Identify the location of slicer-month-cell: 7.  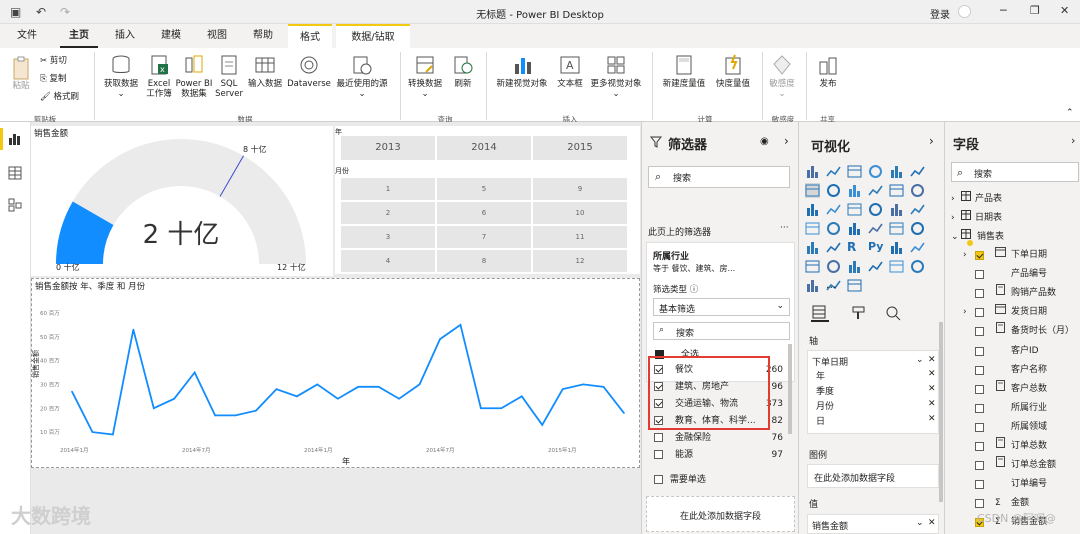
(484, 237).